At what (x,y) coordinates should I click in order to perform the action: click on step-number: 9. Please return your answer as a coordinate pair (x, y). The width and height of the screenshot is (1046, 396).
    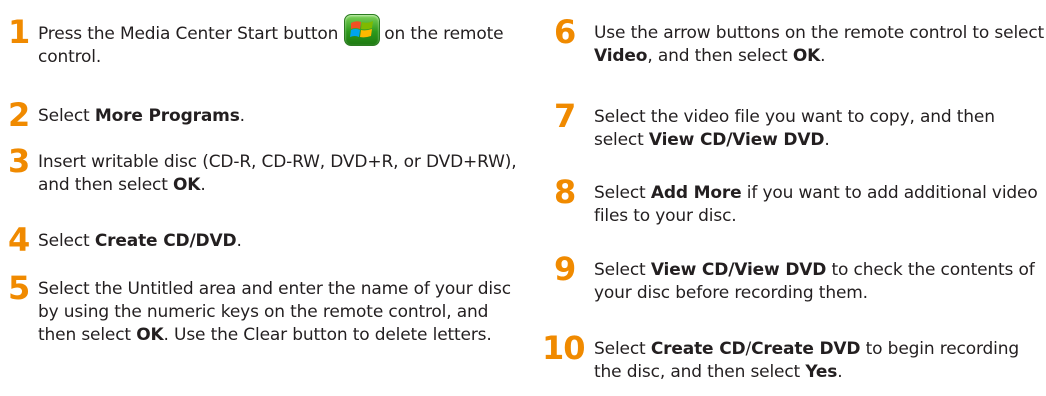
    Looking at the image, I should click on (565, 269).